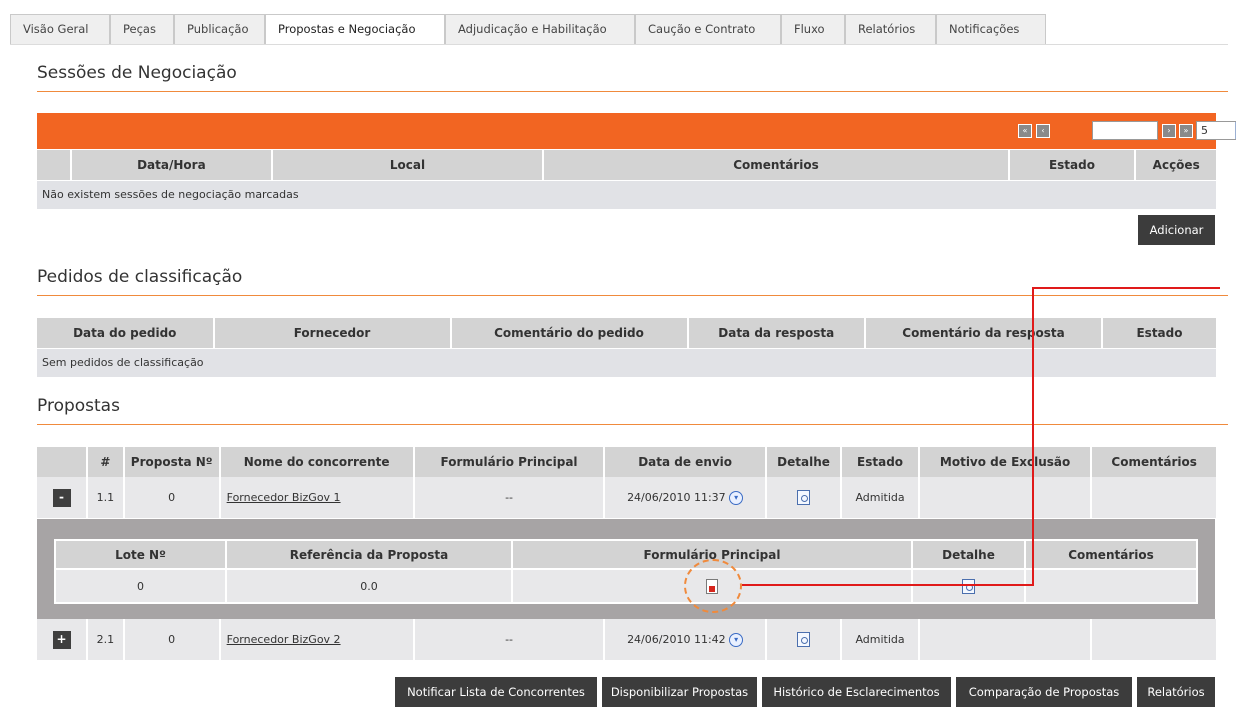 The image size is (1236, 718). Describe the element at coordinates (140, 586) in the screenshot. I see `lot-num: 0` at that location.